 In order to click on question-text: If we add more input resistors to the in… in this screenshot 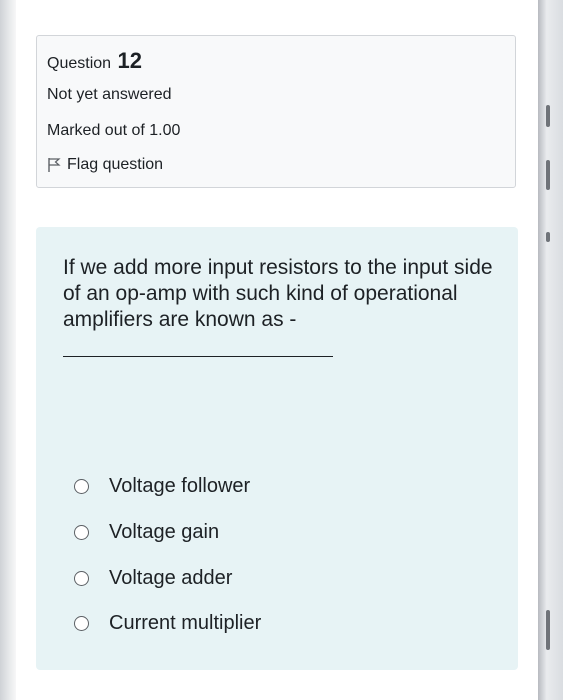, I will do `click(278, 293)`.